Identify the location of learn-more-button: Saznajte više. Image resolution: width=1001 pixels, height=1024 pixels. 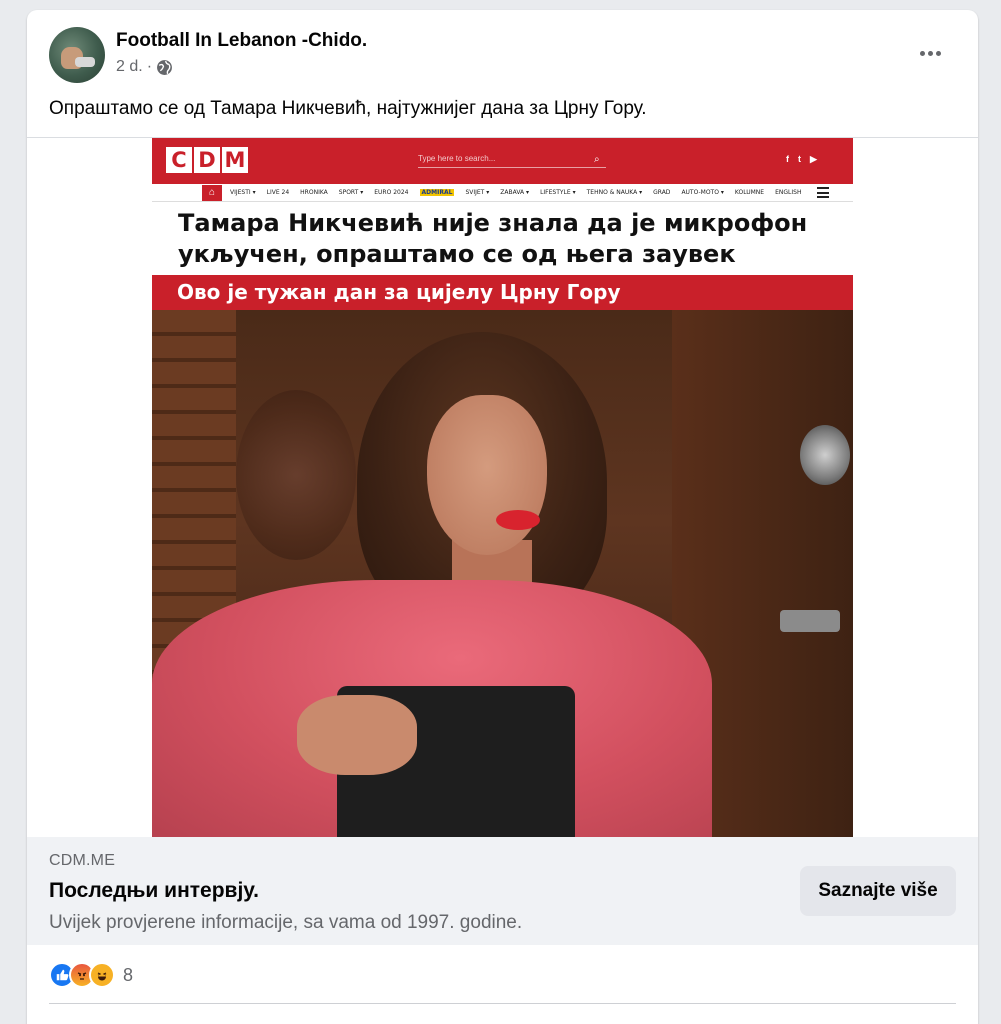
(878, 891).